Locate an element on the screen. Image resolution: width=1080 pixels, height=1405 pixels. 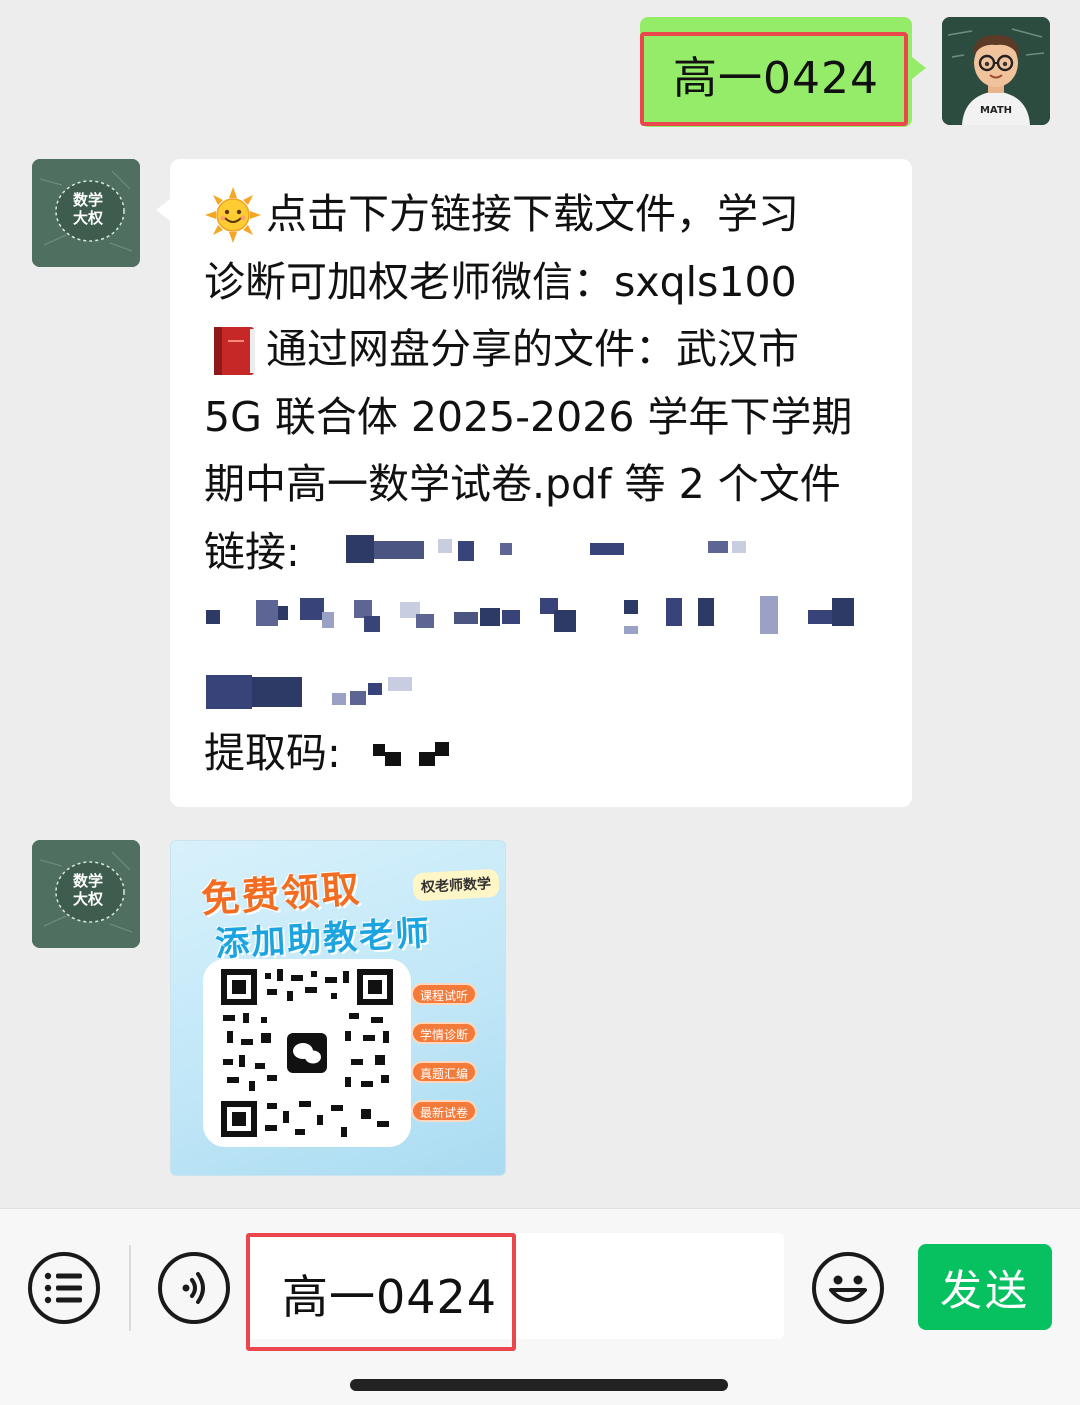
outgoing-message-text: 高一0424 is located at coordinates (776, 78).